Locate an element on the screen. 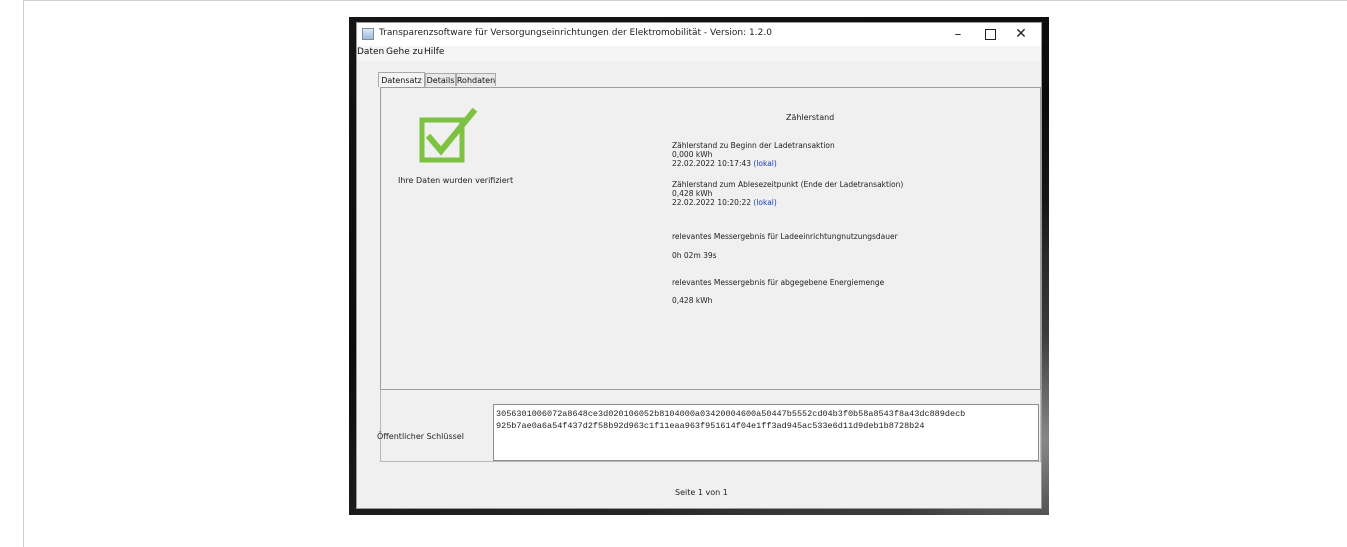  checkmark-icon is located at coordinates (448, 135).